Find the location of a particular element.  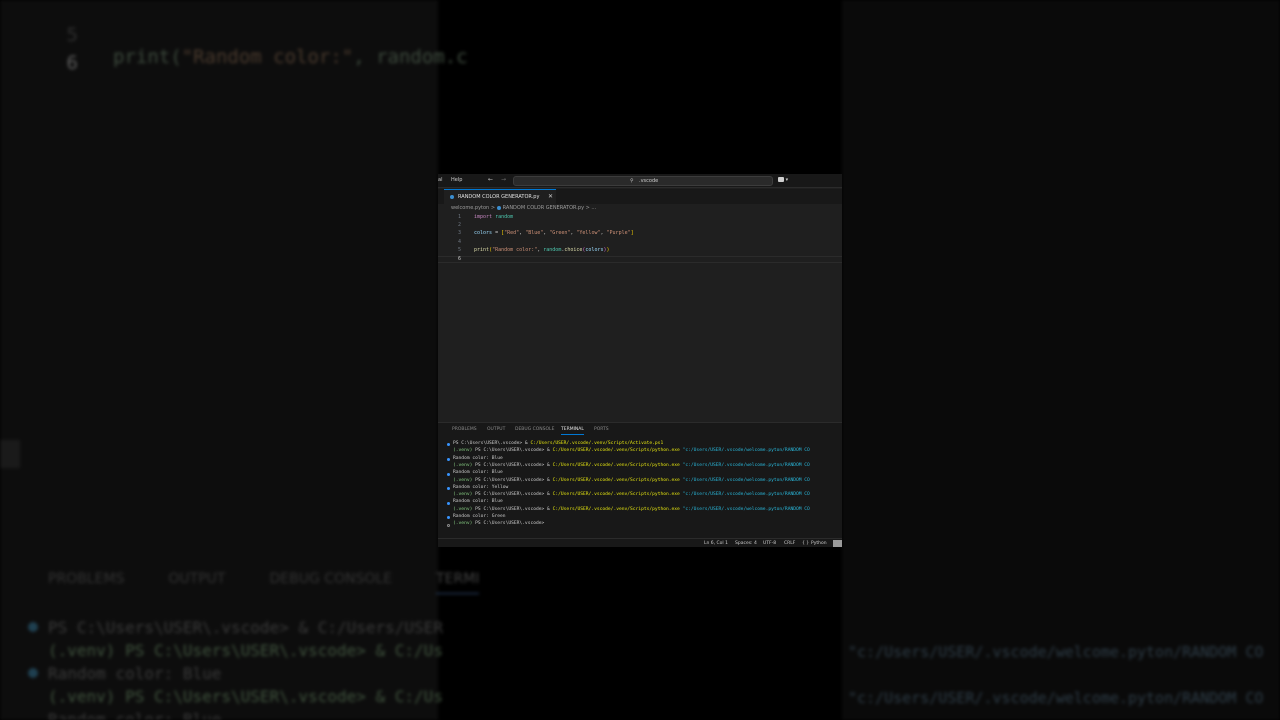

status-indentation: Spaces: 4 is located at coordinates (746, 543).